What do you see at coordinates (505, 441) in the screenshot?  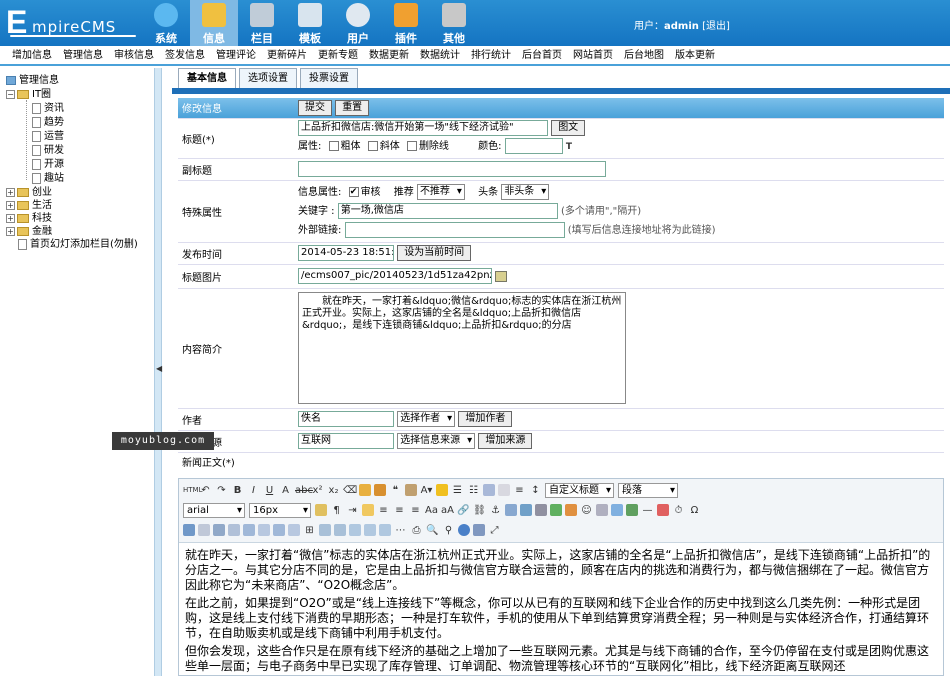 I see `add-source-button: 增加来源` at bounding box center [505, 441].